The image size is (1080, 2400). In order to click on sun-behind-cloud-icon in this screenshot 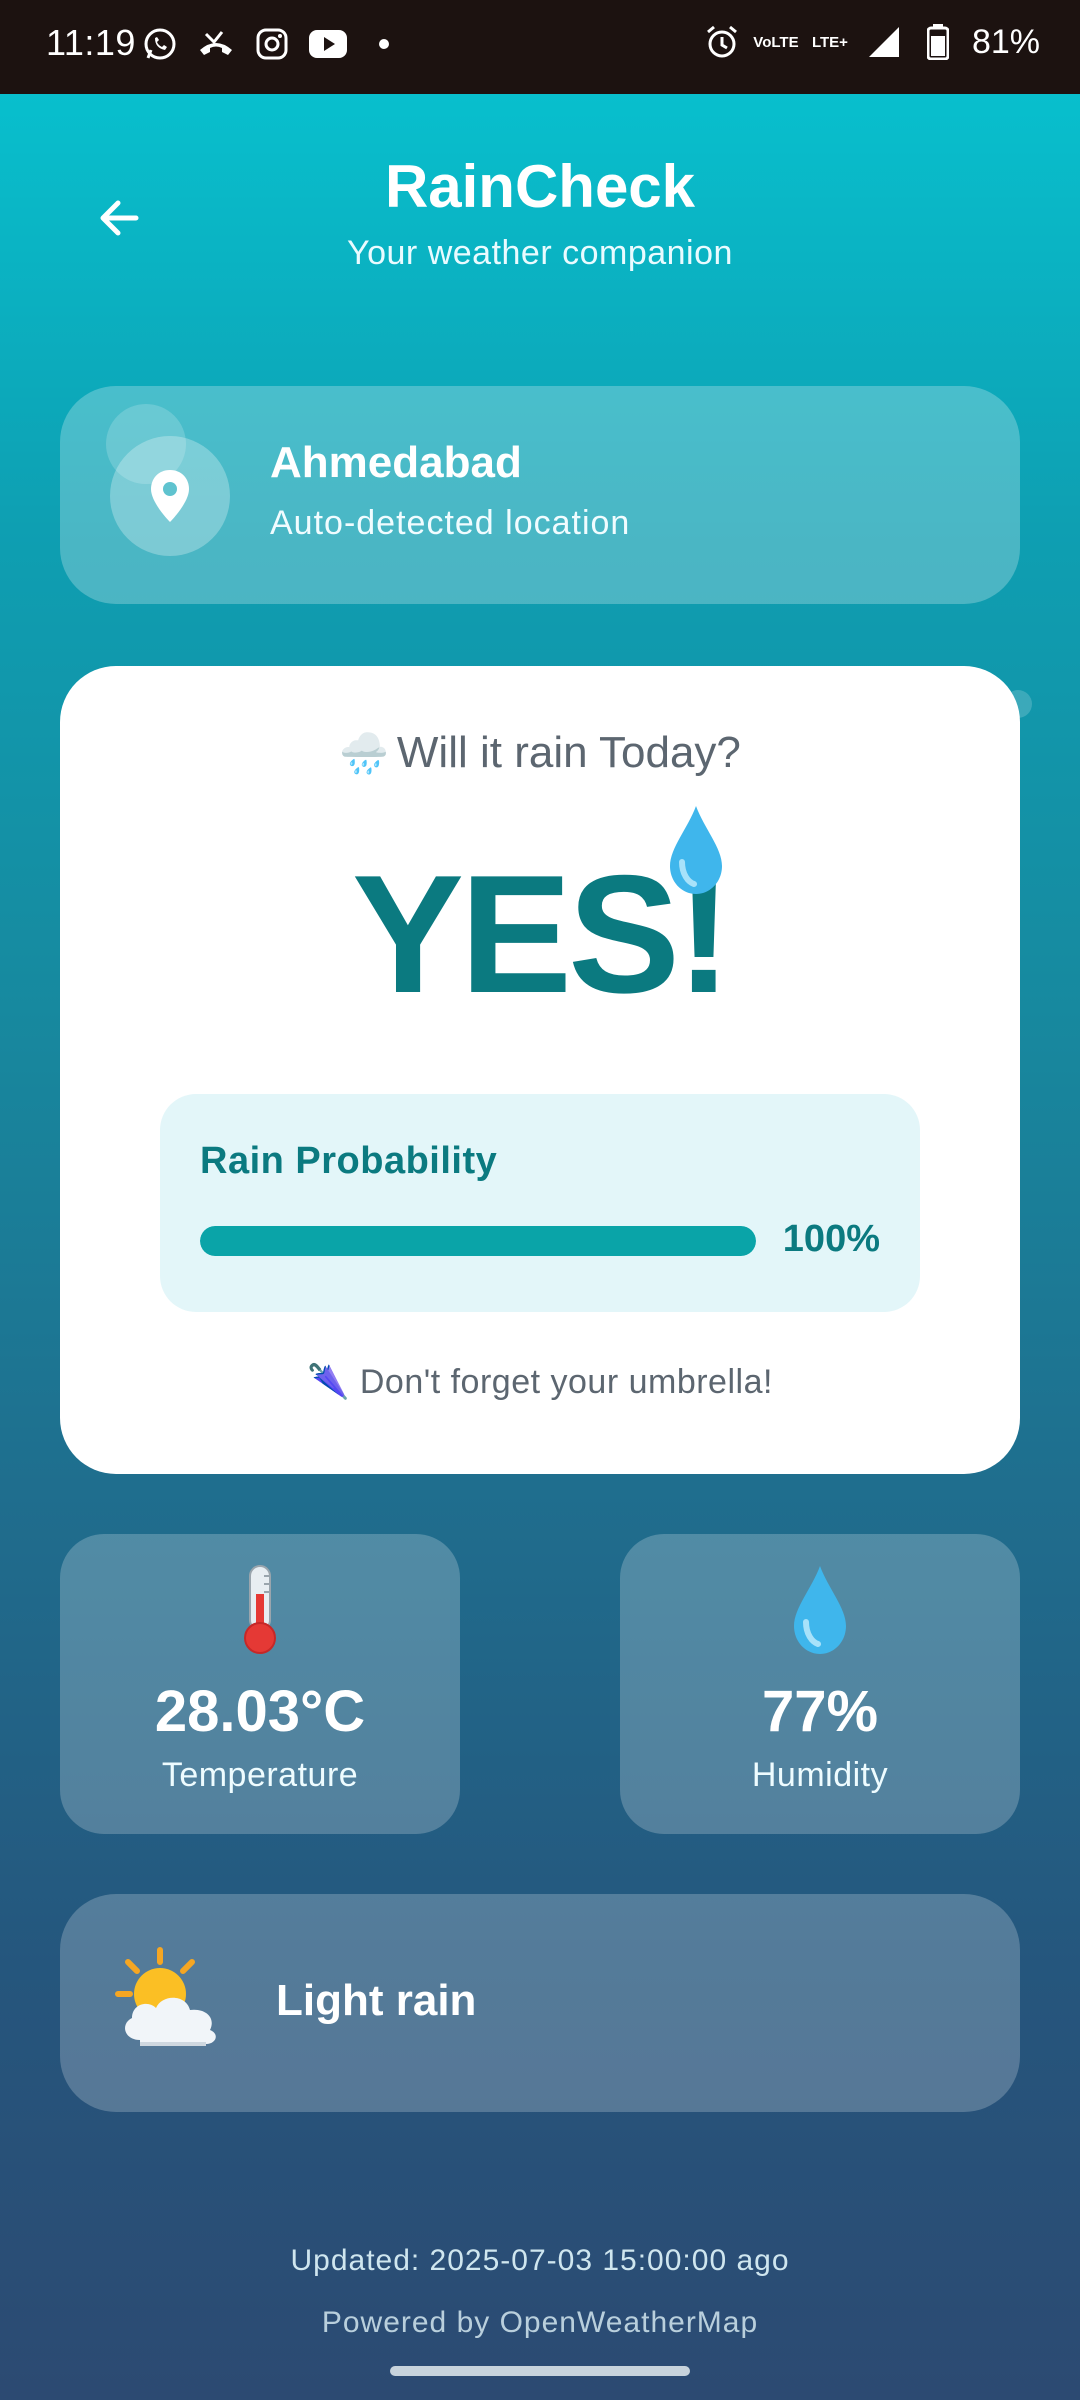, I will do `click(165, 1996)`.